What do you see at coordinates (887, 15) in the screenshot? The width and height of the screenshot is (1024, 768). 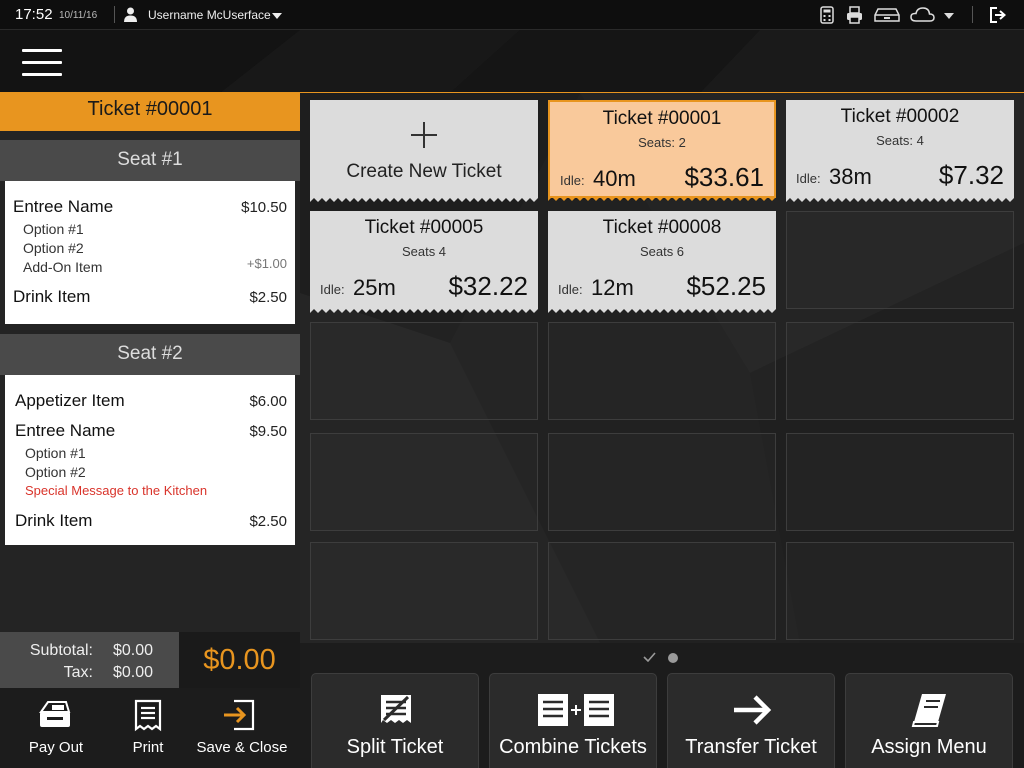 I see `cash-drawer-icon` at bounding box center [887, 15].